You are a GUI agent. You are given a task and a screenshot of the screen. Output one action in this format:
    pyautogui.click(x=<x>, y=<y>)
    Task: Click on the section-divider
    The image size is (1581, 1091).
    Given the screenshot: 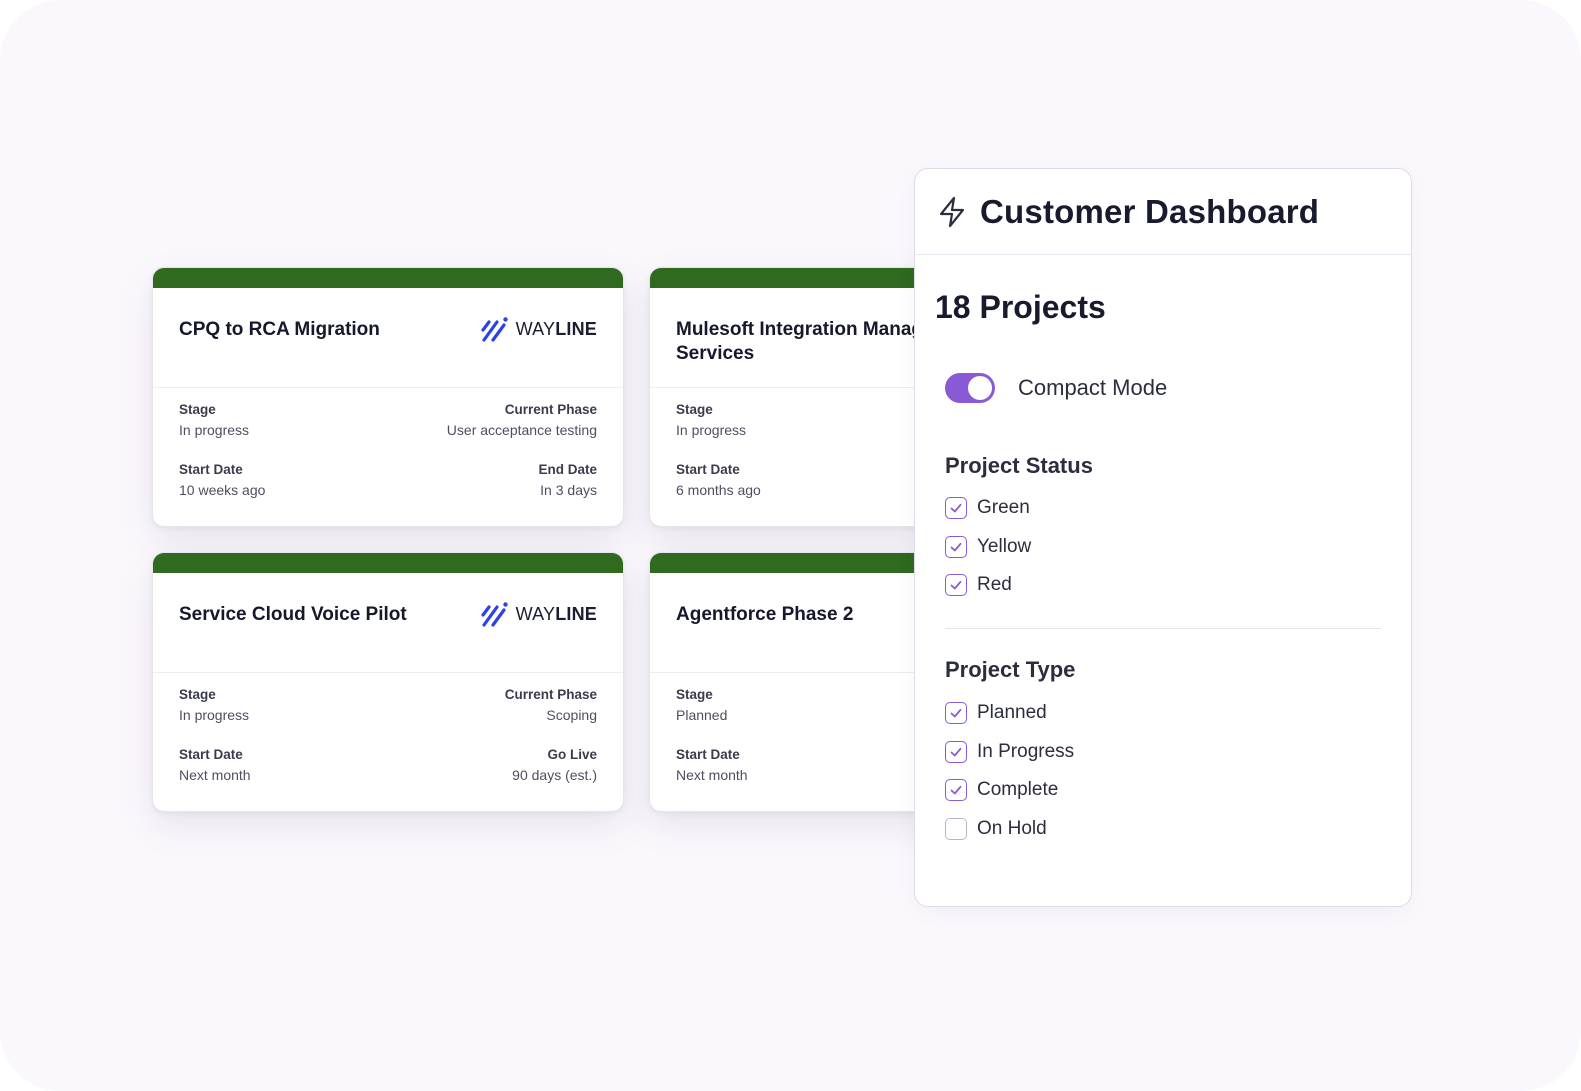 What is the action you would take?
    pyautogui.click(x=1163, y=628)
    